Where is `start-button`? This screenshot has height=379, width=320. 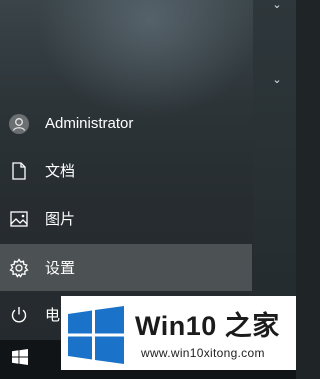
start-button is located at coordinates (20, 359).